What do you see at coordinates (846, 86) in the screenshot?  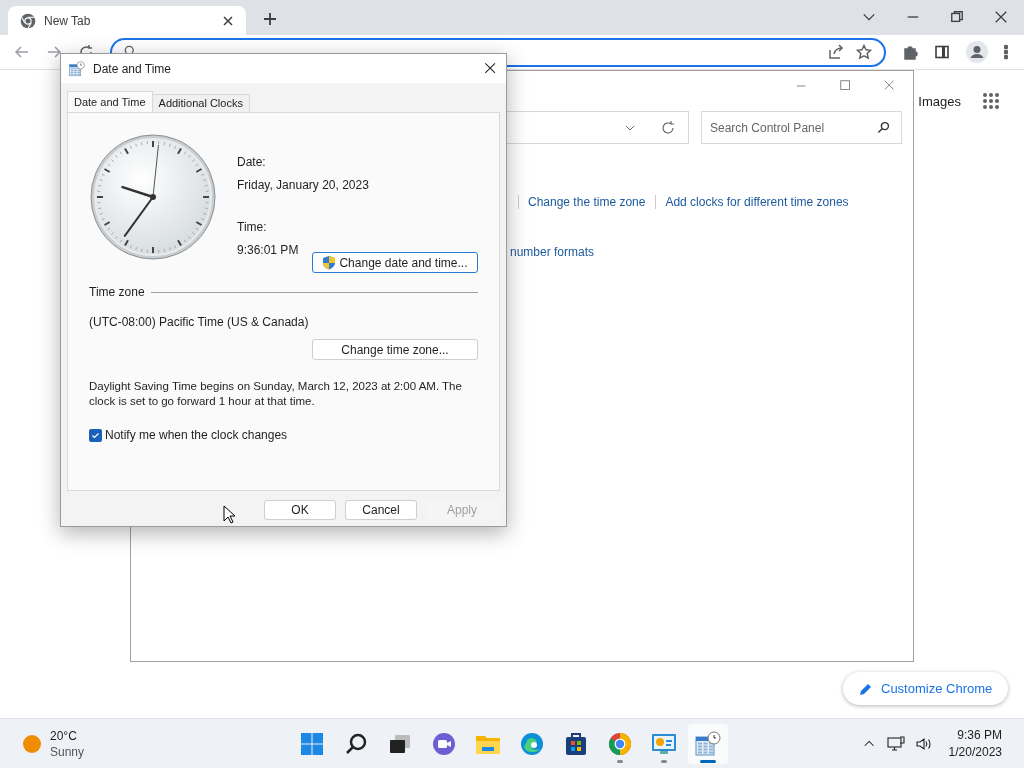 I see `maximize-icon` at bounding box center [846, 86].